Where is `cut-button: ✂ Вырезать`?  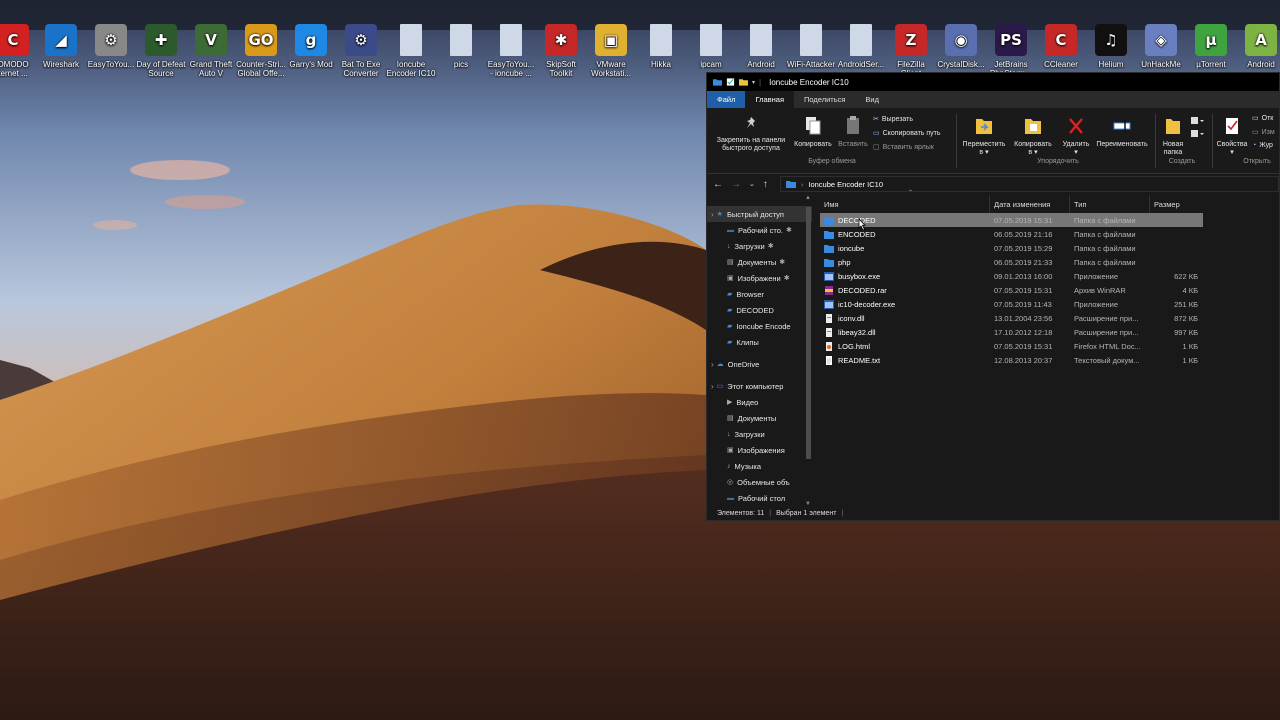 cut-button: ✂ Вырезать is located at coordinates (893, 119).